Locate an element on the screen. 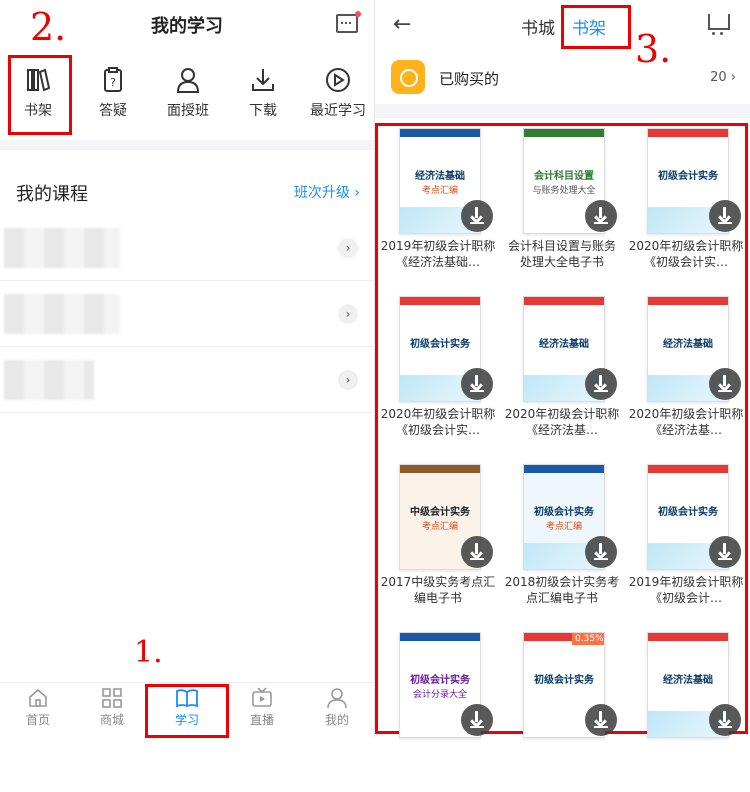 This screenshot has width=750, height=792. tab-shop: 商城 is located at coordinates (112, 707).